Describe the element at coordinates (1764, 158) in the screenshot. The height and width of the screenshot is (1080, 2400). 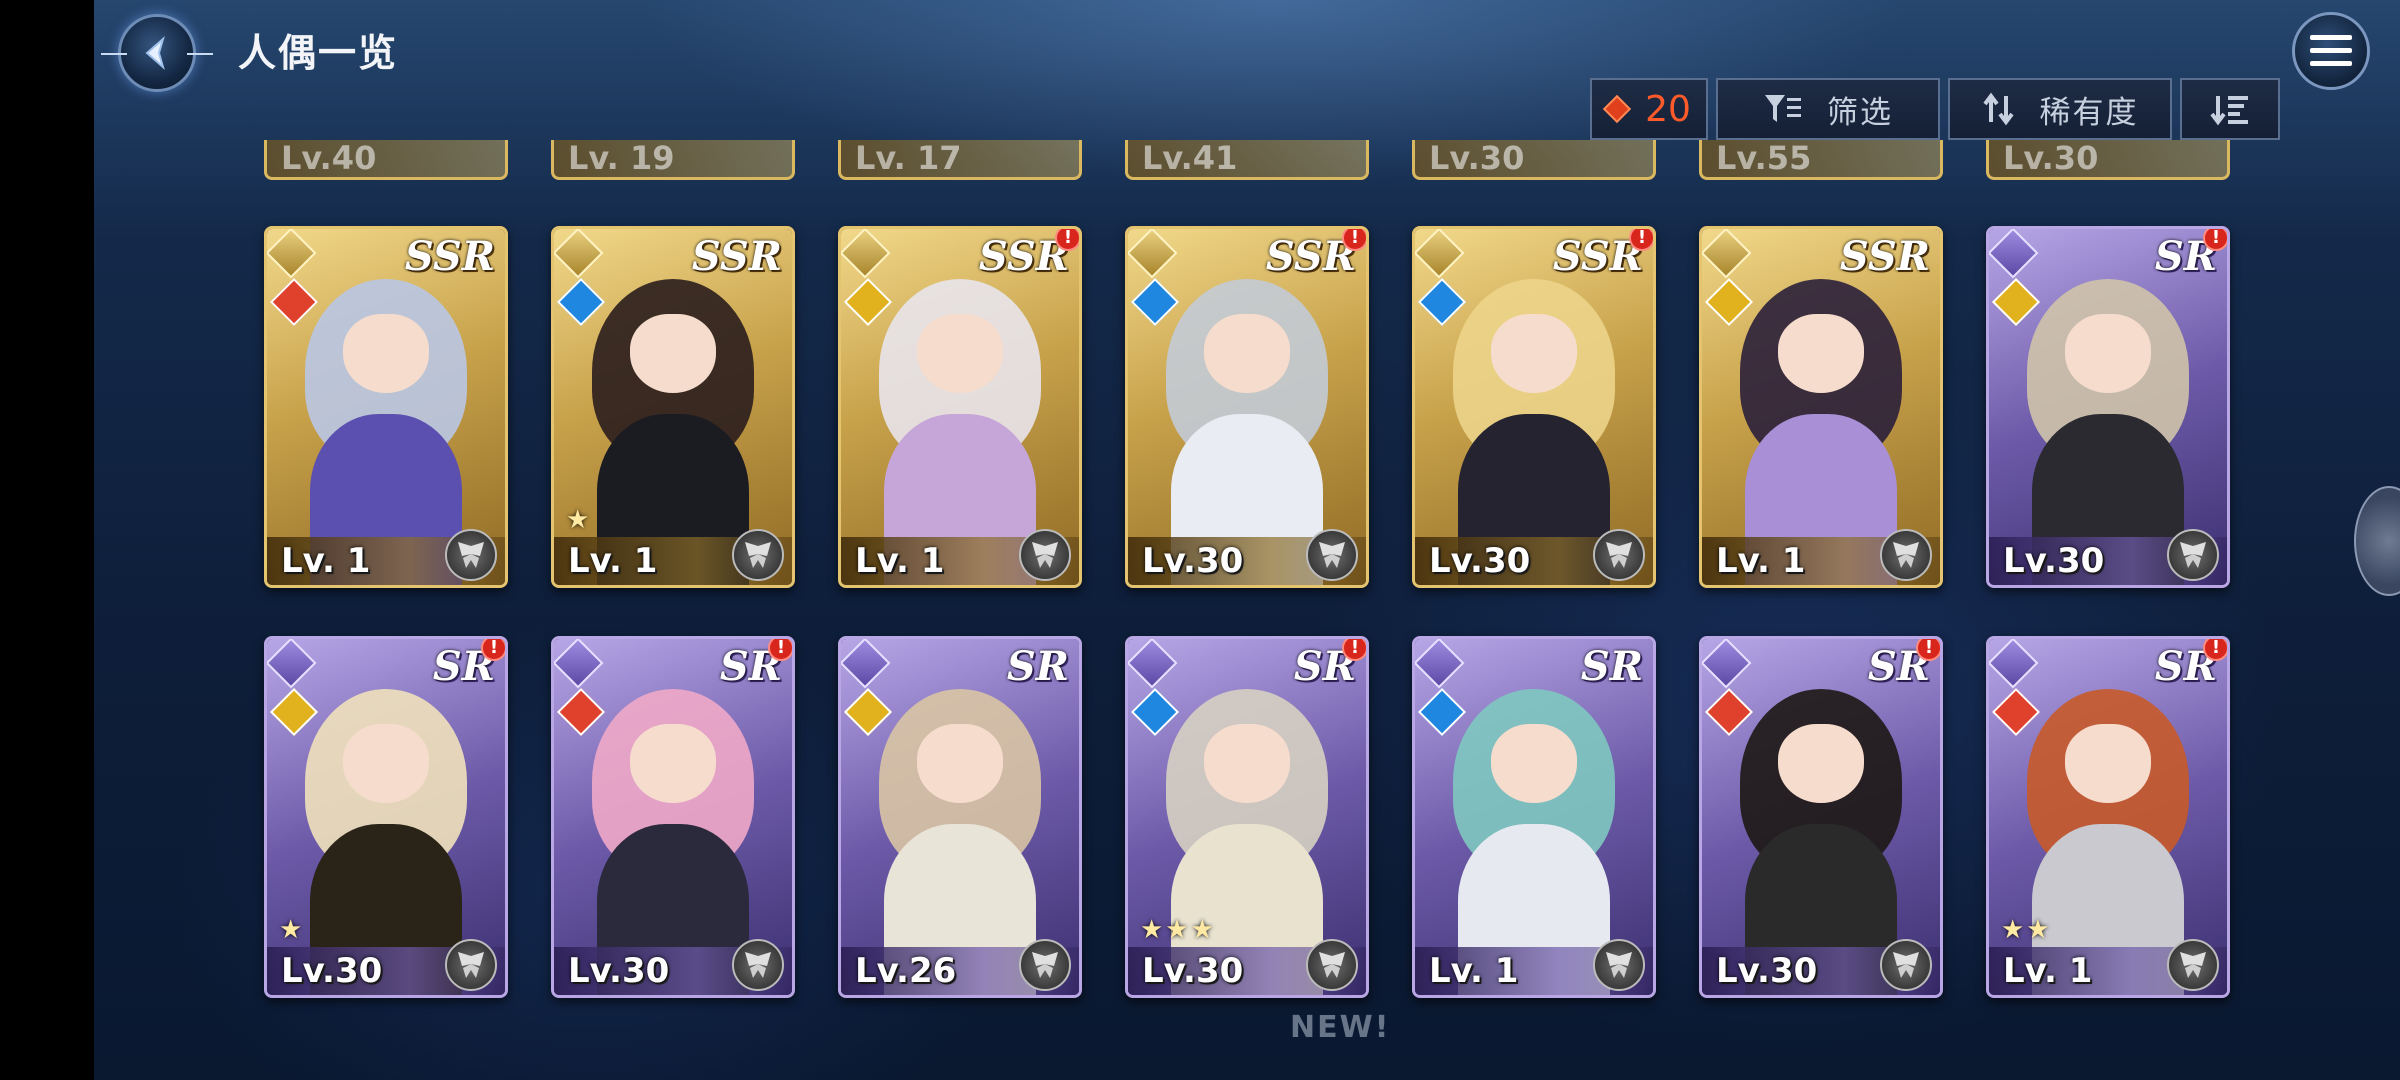
I see `partial-card-level: Lv.55` at that location.